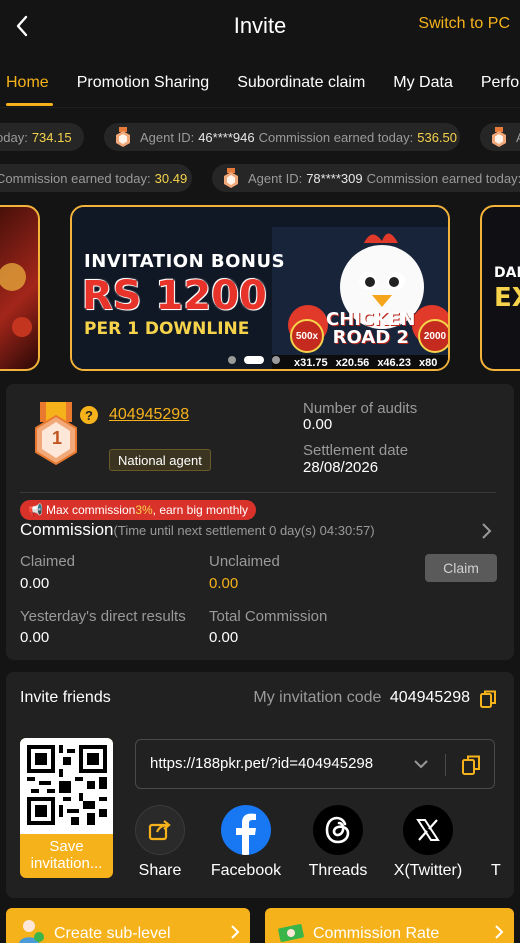 The height and width of the screenshot is (943, 520). What do you see at coordinates (341, 467) in the screenshot?
I see `settlement-value: 28/08/2026` at bounding box center [341, 467].